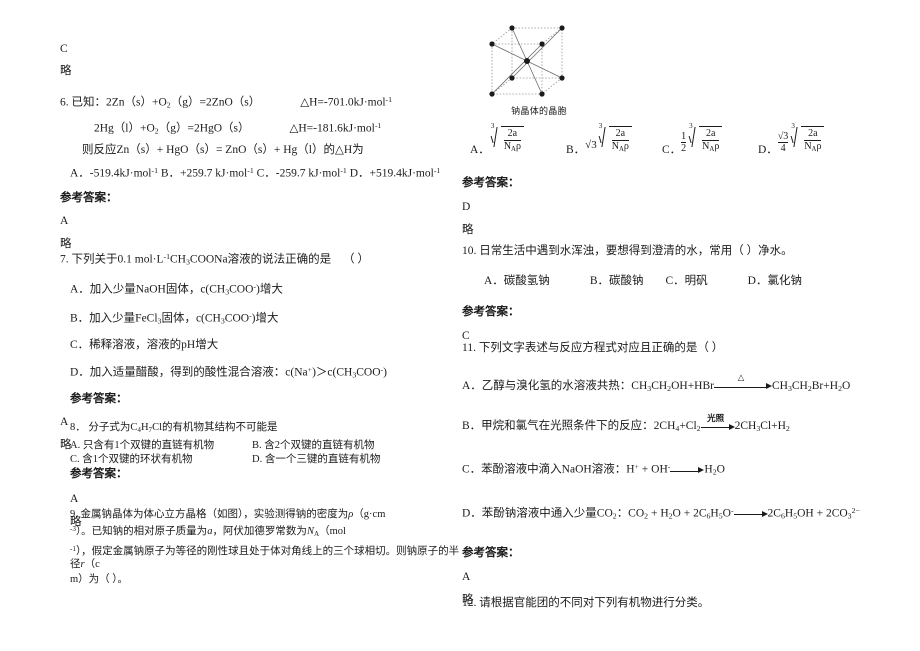 Image resolution: width=920 pixels, height=651 pixels. What do you see at coordinates (745, 426) in the screenshot?
I see `q11-b-t3: 2CH` at bounding box center [745, 426].